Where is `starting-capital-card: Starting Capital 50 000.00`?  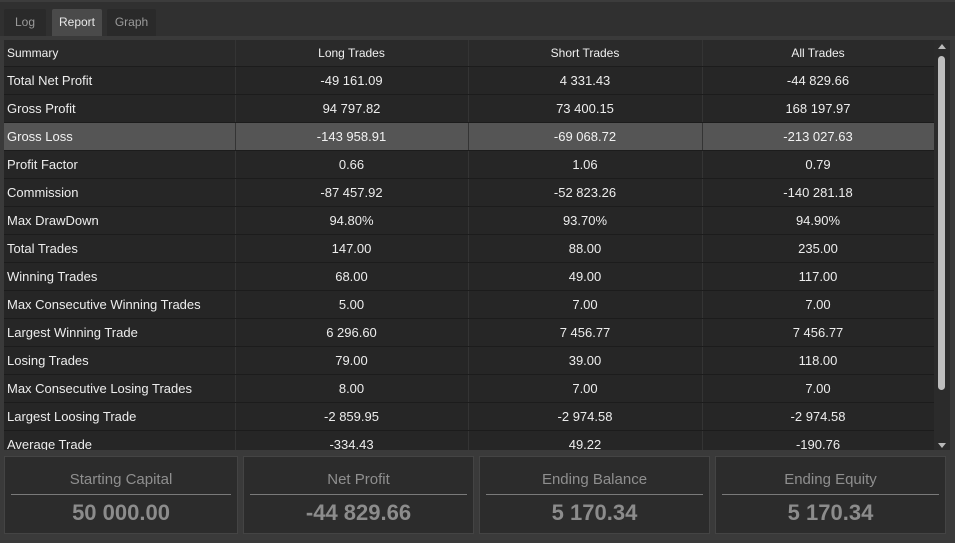
starting-capital-card: Starting Capital 50 000.00 is located at coordinates (121, 495).